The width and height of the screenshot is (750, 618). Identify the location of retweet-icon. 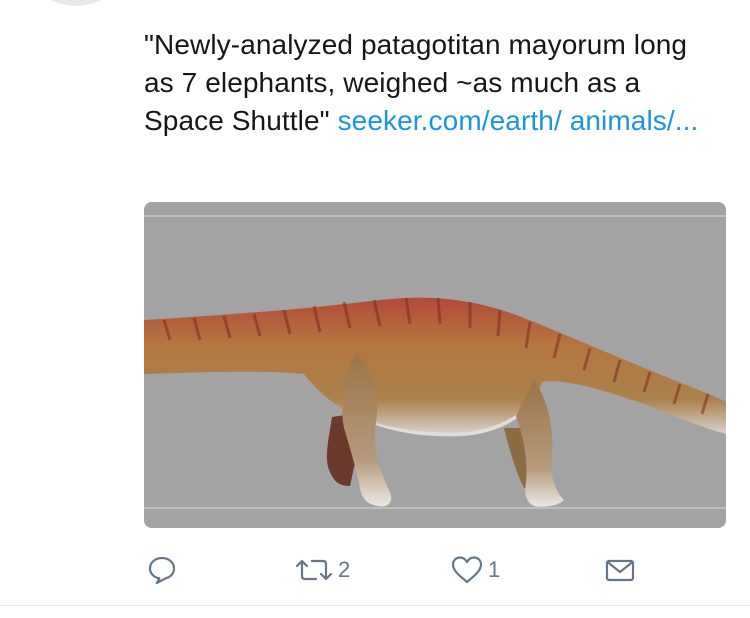
(314, 570).